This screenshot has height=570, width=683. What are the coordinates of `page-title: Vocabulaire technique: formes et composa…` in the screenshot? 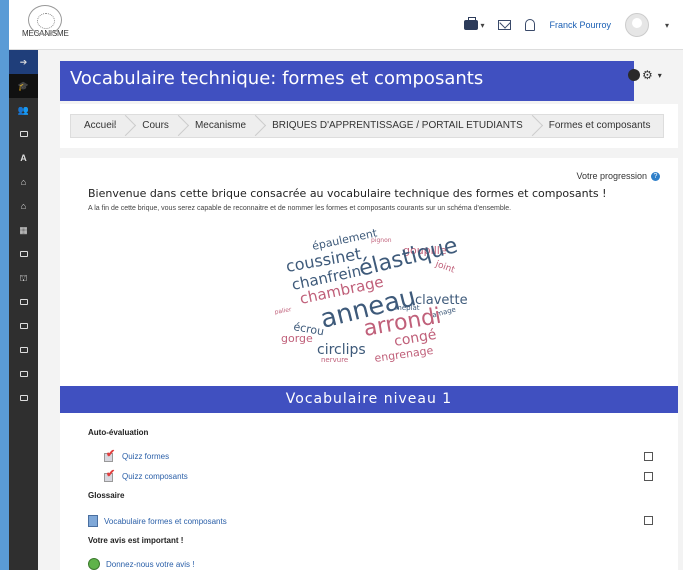 It's located at (277, 78).